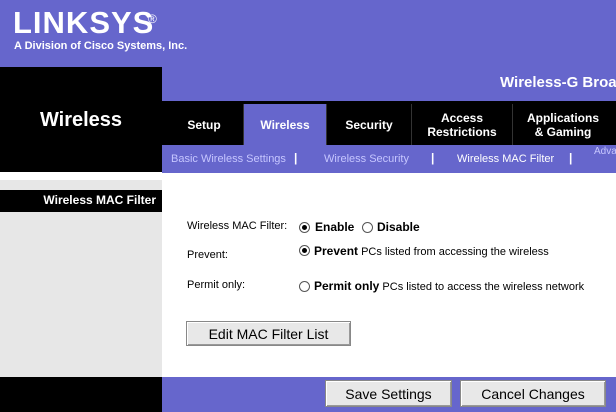 The image size is (616, 412). Describe the element at coordinates (347, 286) in the screenshot. I see `permit-bold-text: Permit only` at that location.